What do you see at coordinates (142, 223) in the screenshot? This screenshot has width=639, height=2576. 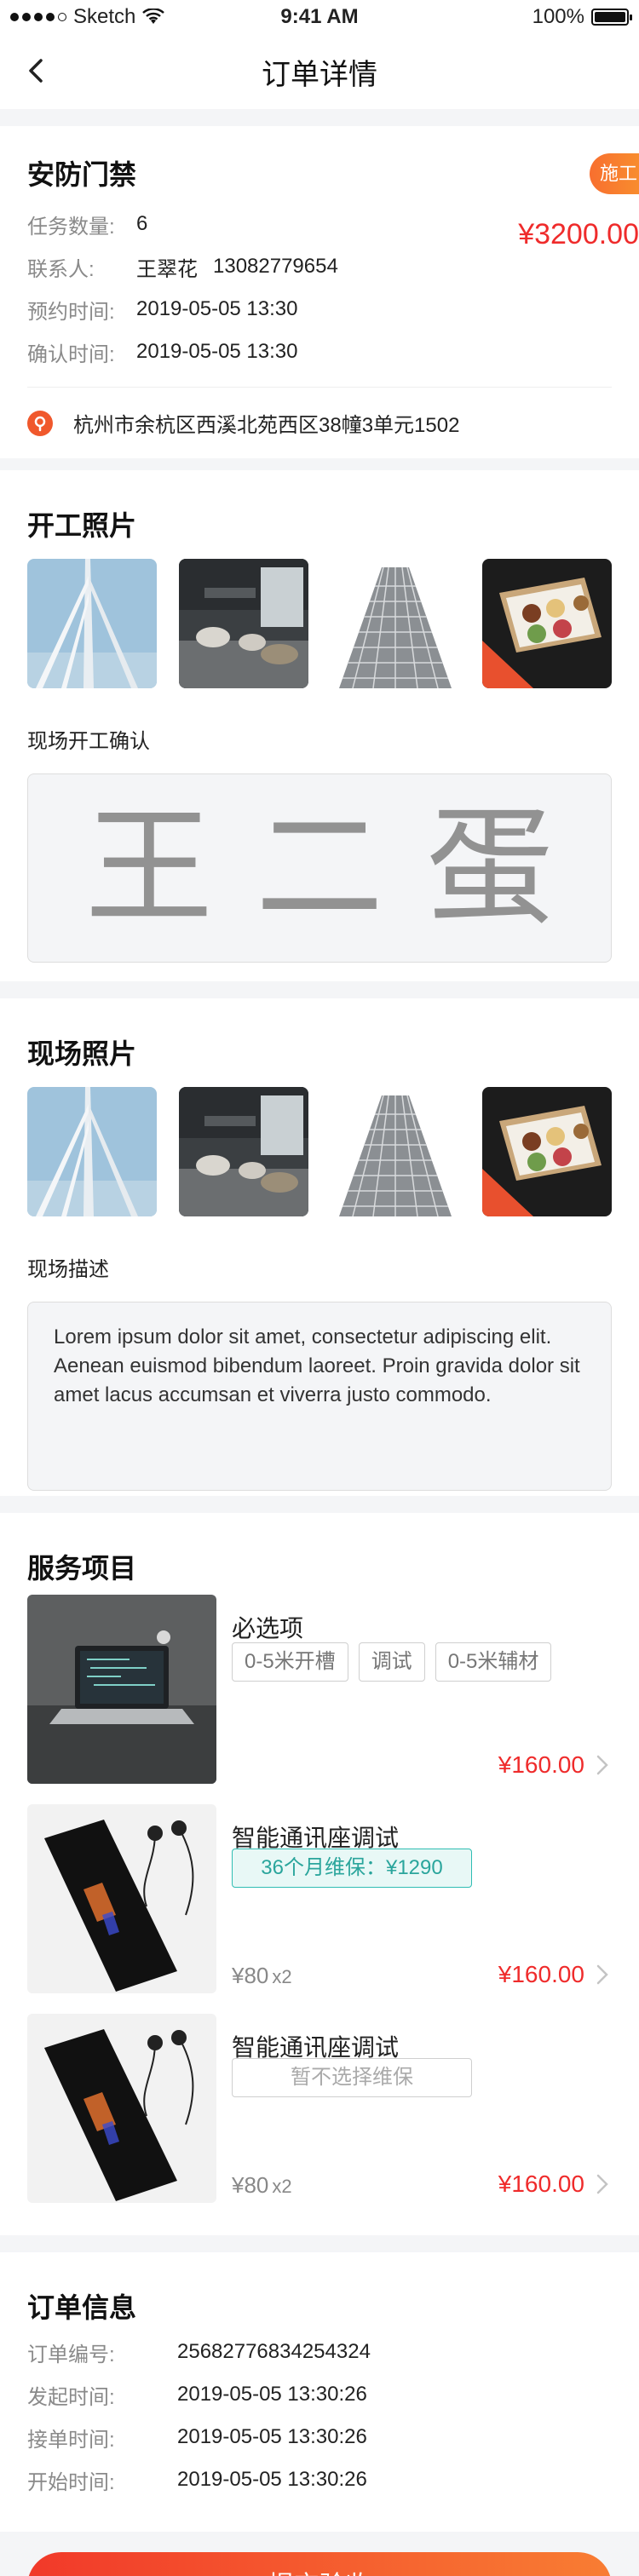 I see `task-count-value: 6` at bounding box center [142, 223].